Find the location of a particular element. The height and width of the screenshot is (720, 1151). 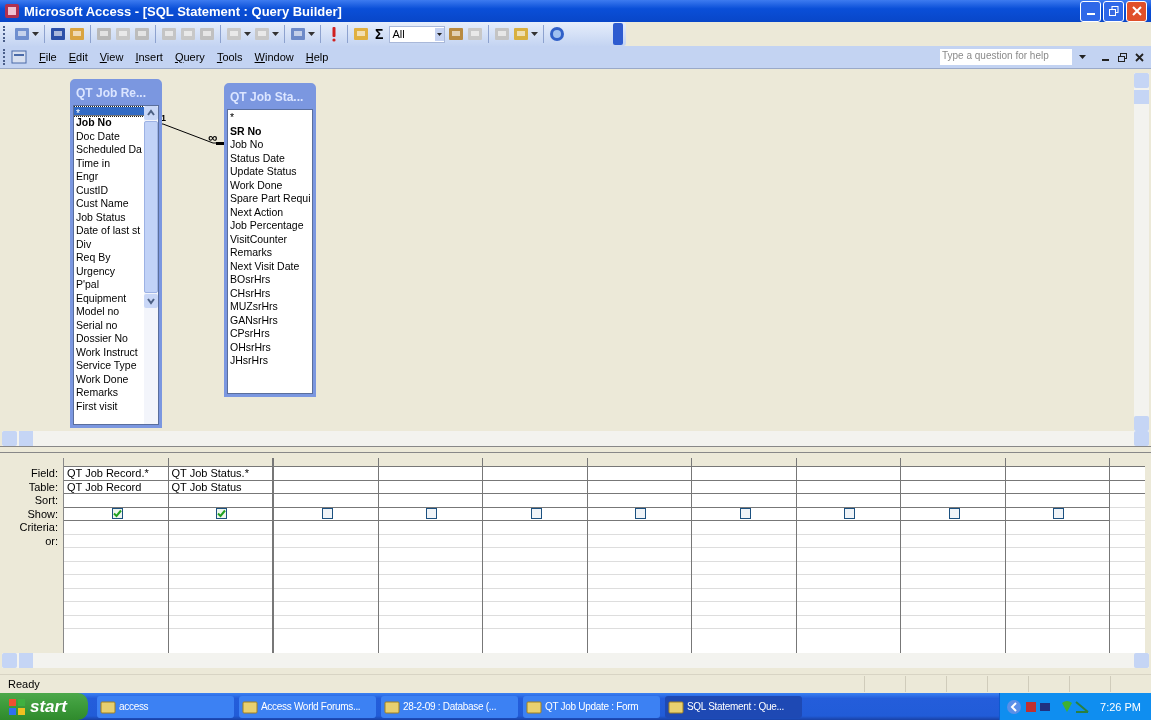

field-item: OHsrHrs is located at coordinates (270, 347).